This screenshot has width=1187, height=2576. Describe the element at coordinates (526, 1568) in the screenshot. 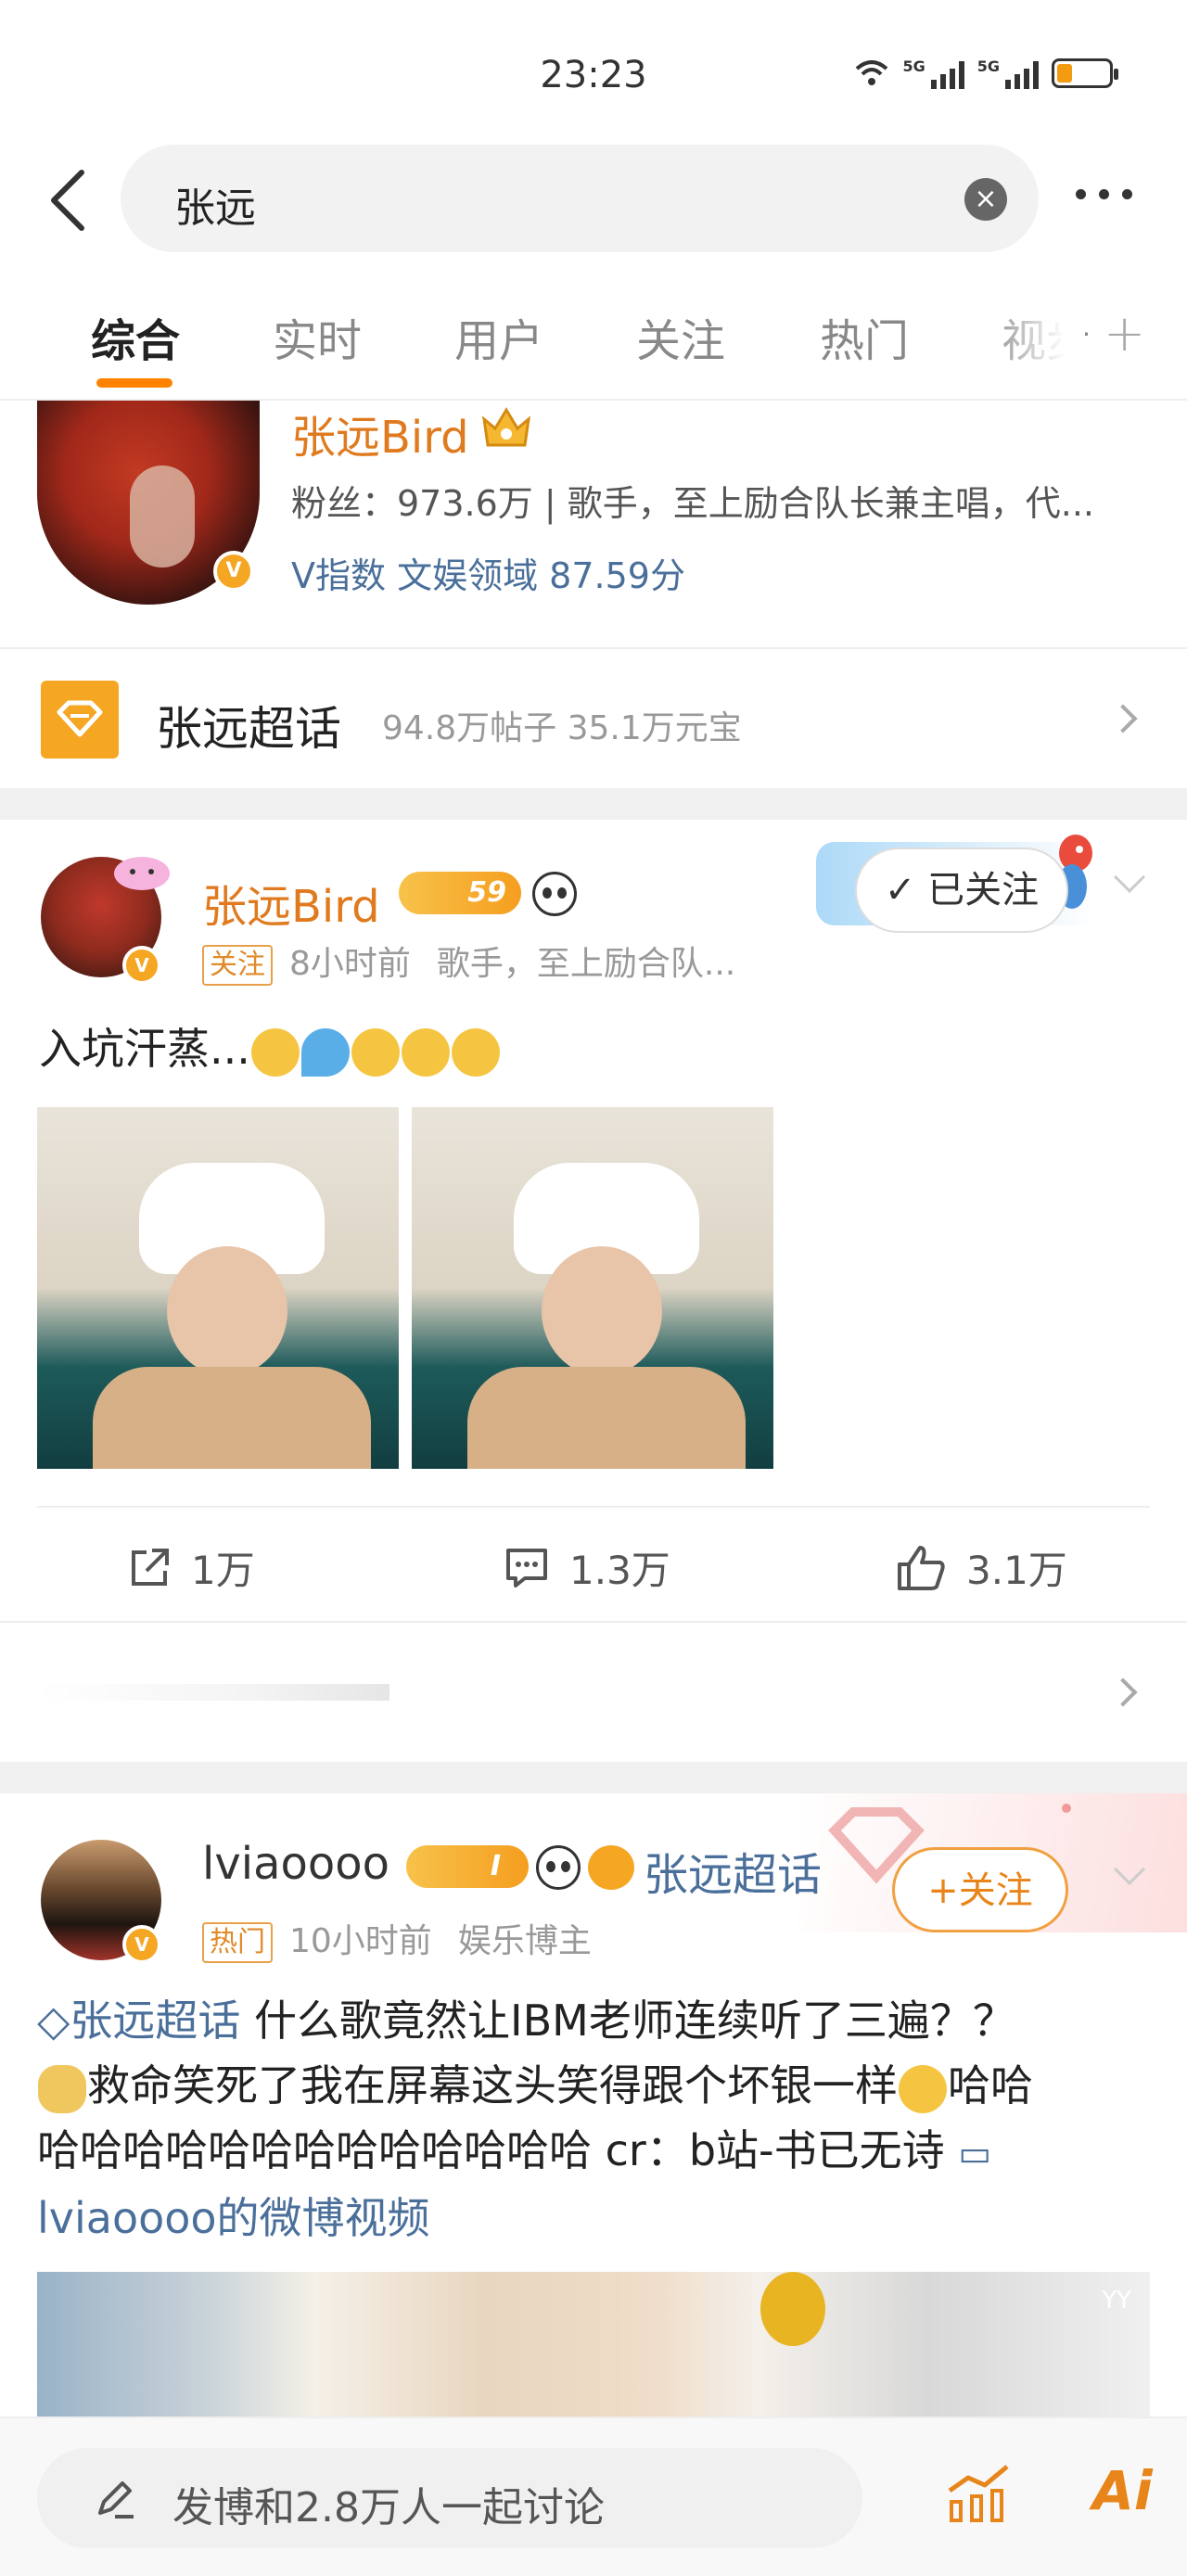

I see `comment-icon` at that location.